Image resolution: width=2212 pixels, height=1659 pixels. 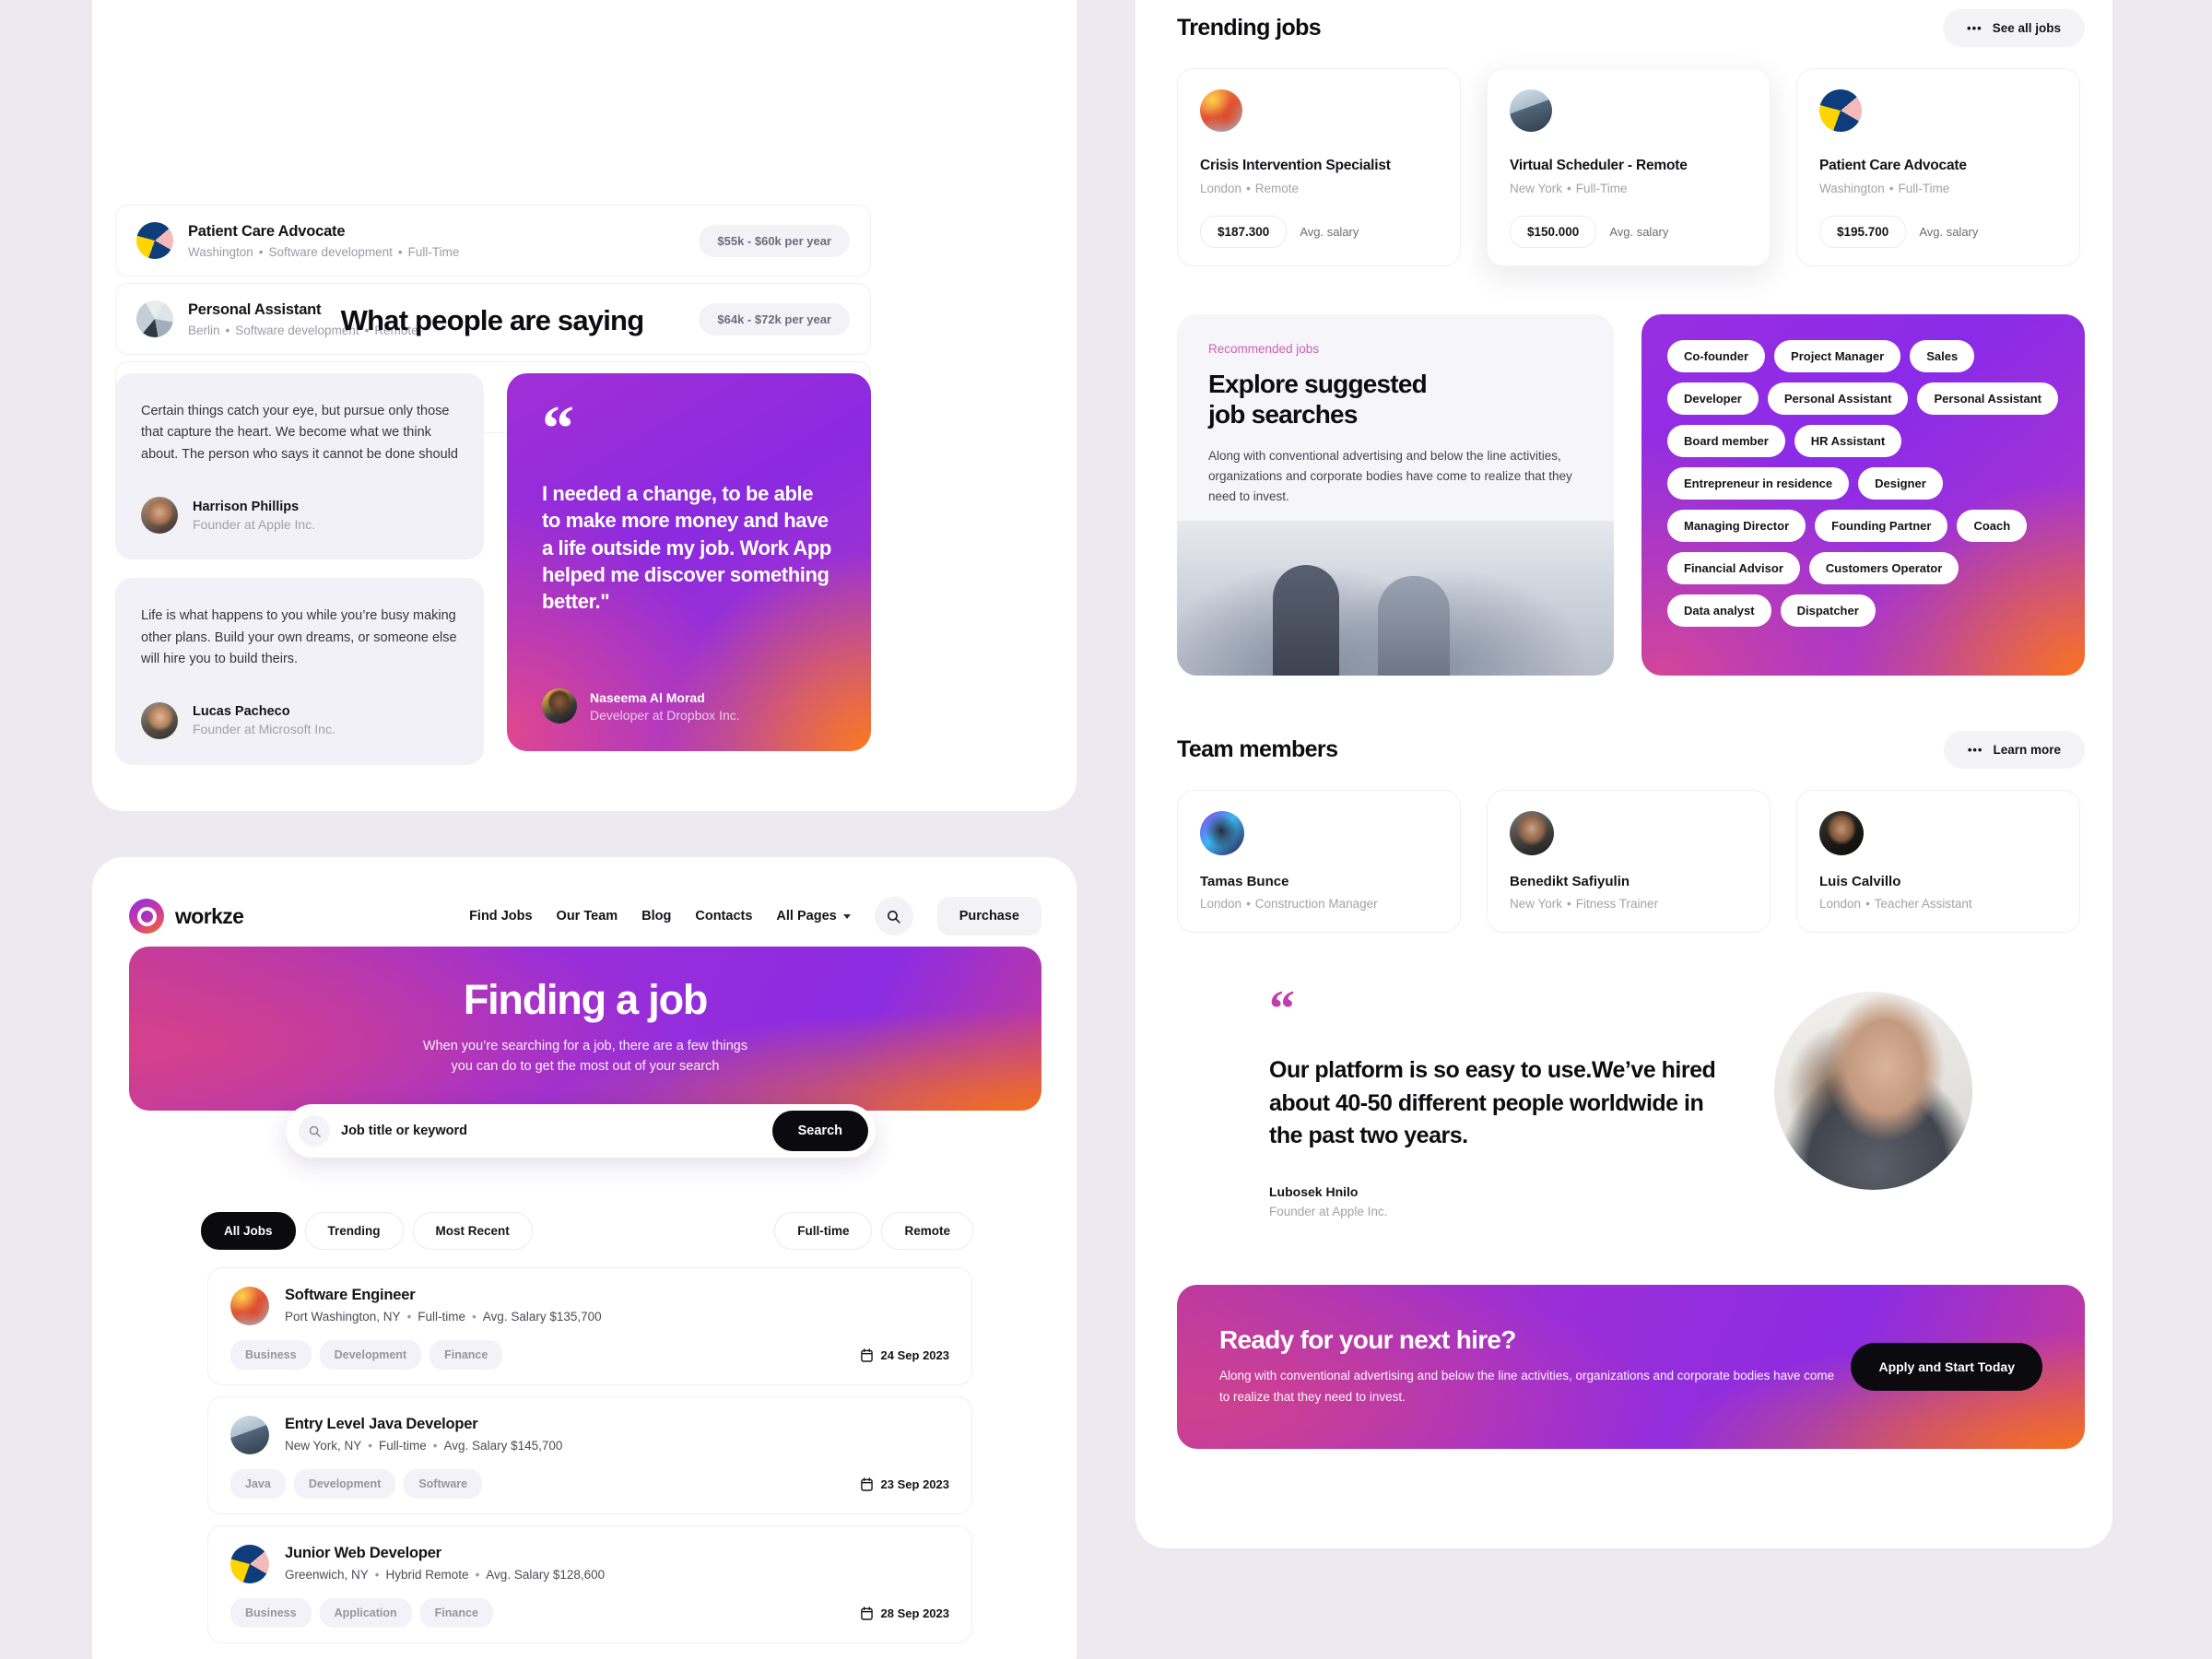 I want to click on suggested-kicker: Recommended jobs, so click(x=1264, y=349).